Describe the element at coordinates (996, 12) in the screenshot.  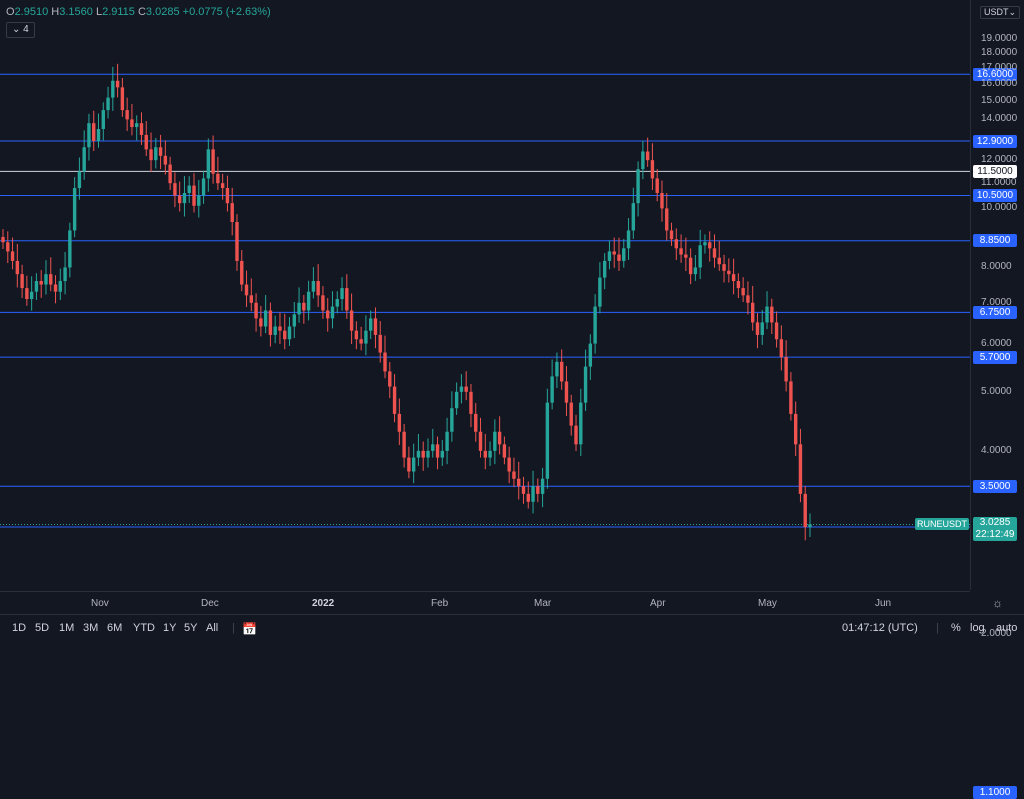
I see `currency-label: USDT` at that location.